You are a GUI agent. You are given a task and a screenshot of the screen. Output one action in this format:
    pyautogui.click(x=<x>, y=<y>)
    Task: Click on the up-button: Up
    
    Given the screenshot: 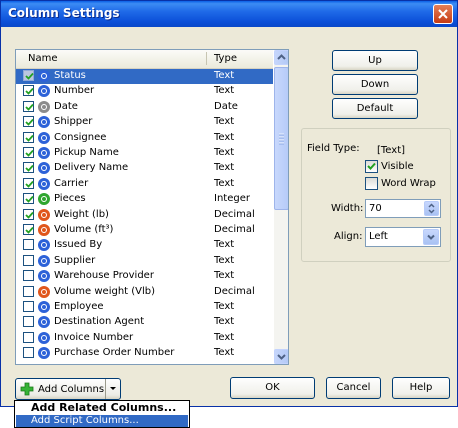 What is the action you would take?
    pyautogui.click(x=375, y=60)
    